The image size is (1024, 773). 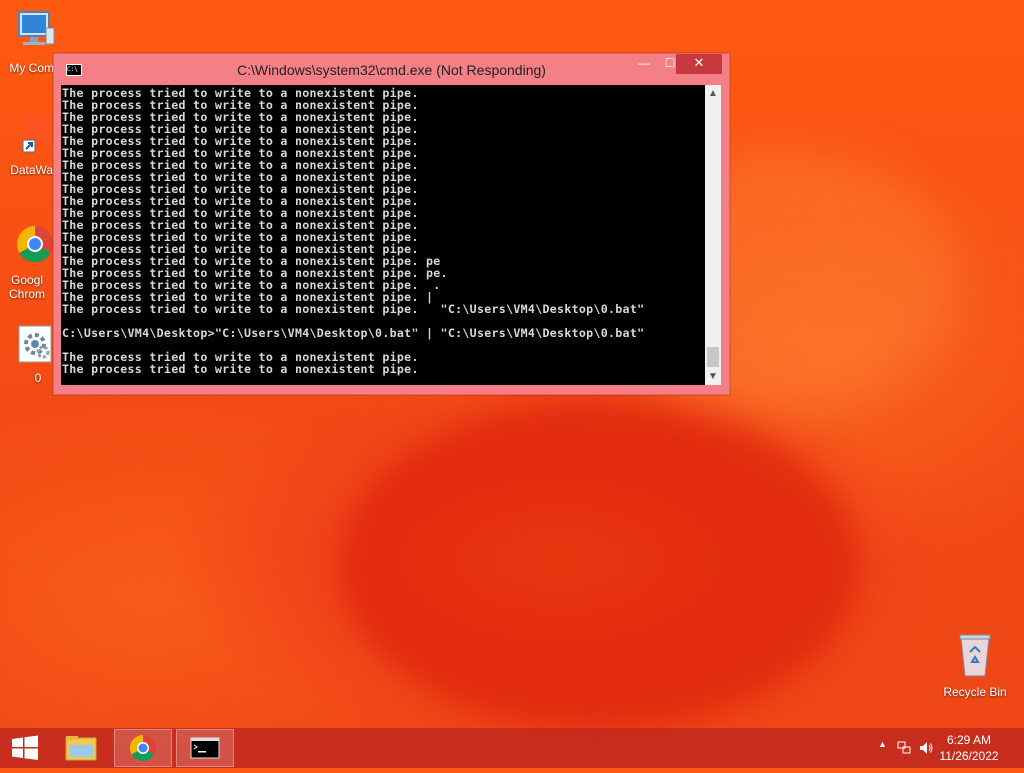 I want to click on desktop-icon-recycle-bin: Recycle Bin, so click(x=975, y=664).